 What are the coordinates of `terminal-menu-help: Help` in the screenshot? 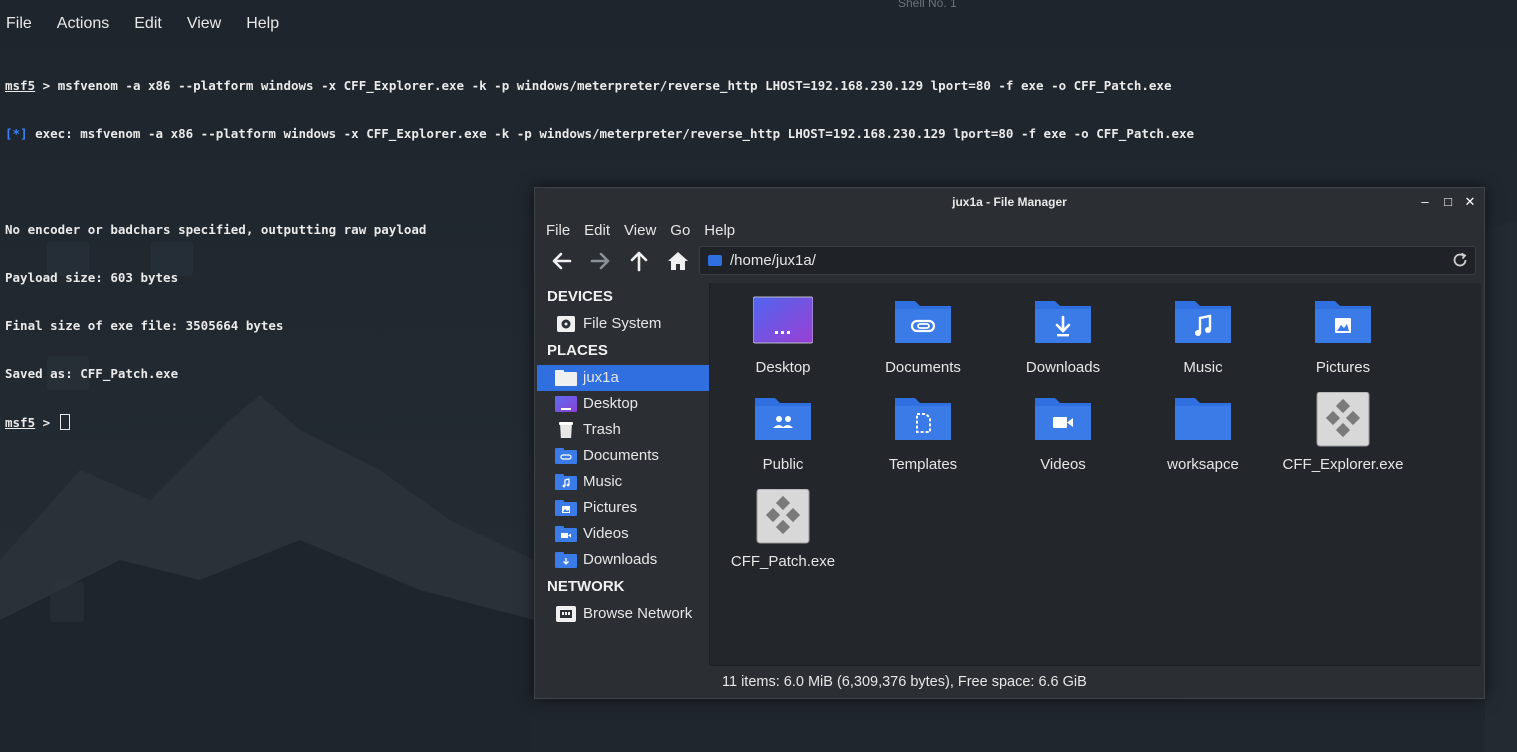 It's located at (262, 24).